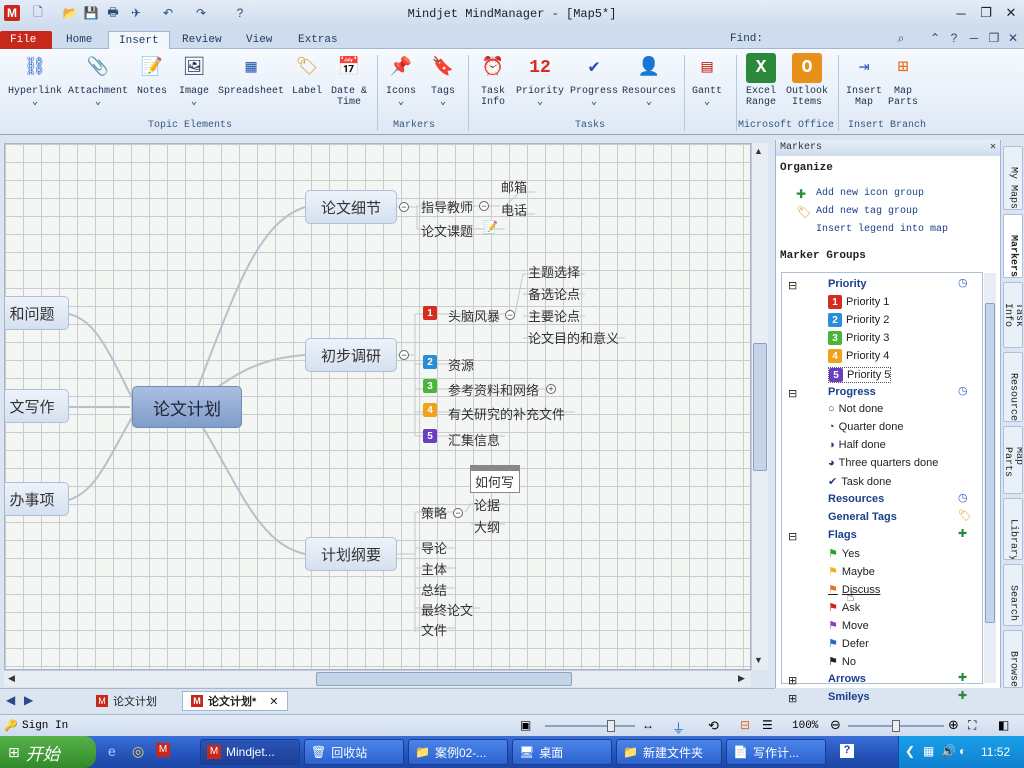 The width and height of the screenshot is (1024, 768). What do you see at coordinates (562, 752) in the screenshot?
I see `taskbar-desktop: 🖥 桌面` at bounding box center [562, 752].